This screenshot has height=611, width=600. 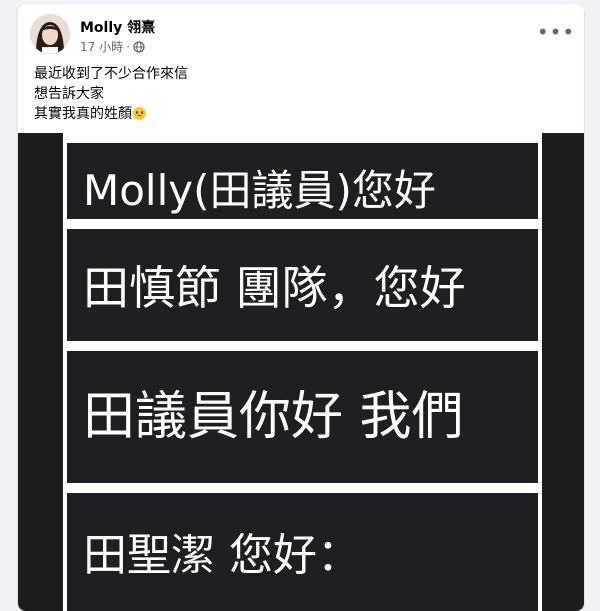 What do you see at coordinates (273, 417) in the screenshot?
I see `image-strip-text: 田議員你好 我們` at bounding box center [273, 417].